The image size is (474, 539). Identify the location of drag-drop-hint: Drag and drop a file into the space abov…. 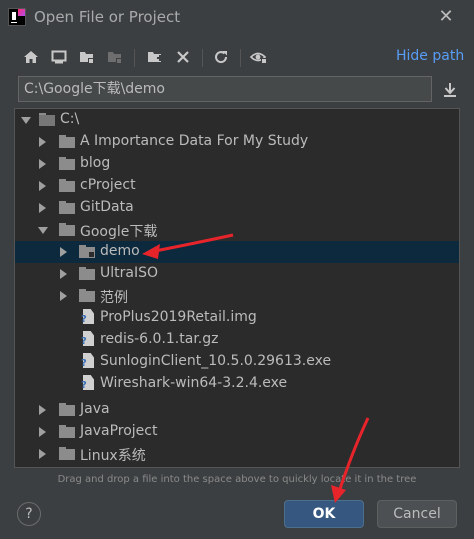
(237, 479).